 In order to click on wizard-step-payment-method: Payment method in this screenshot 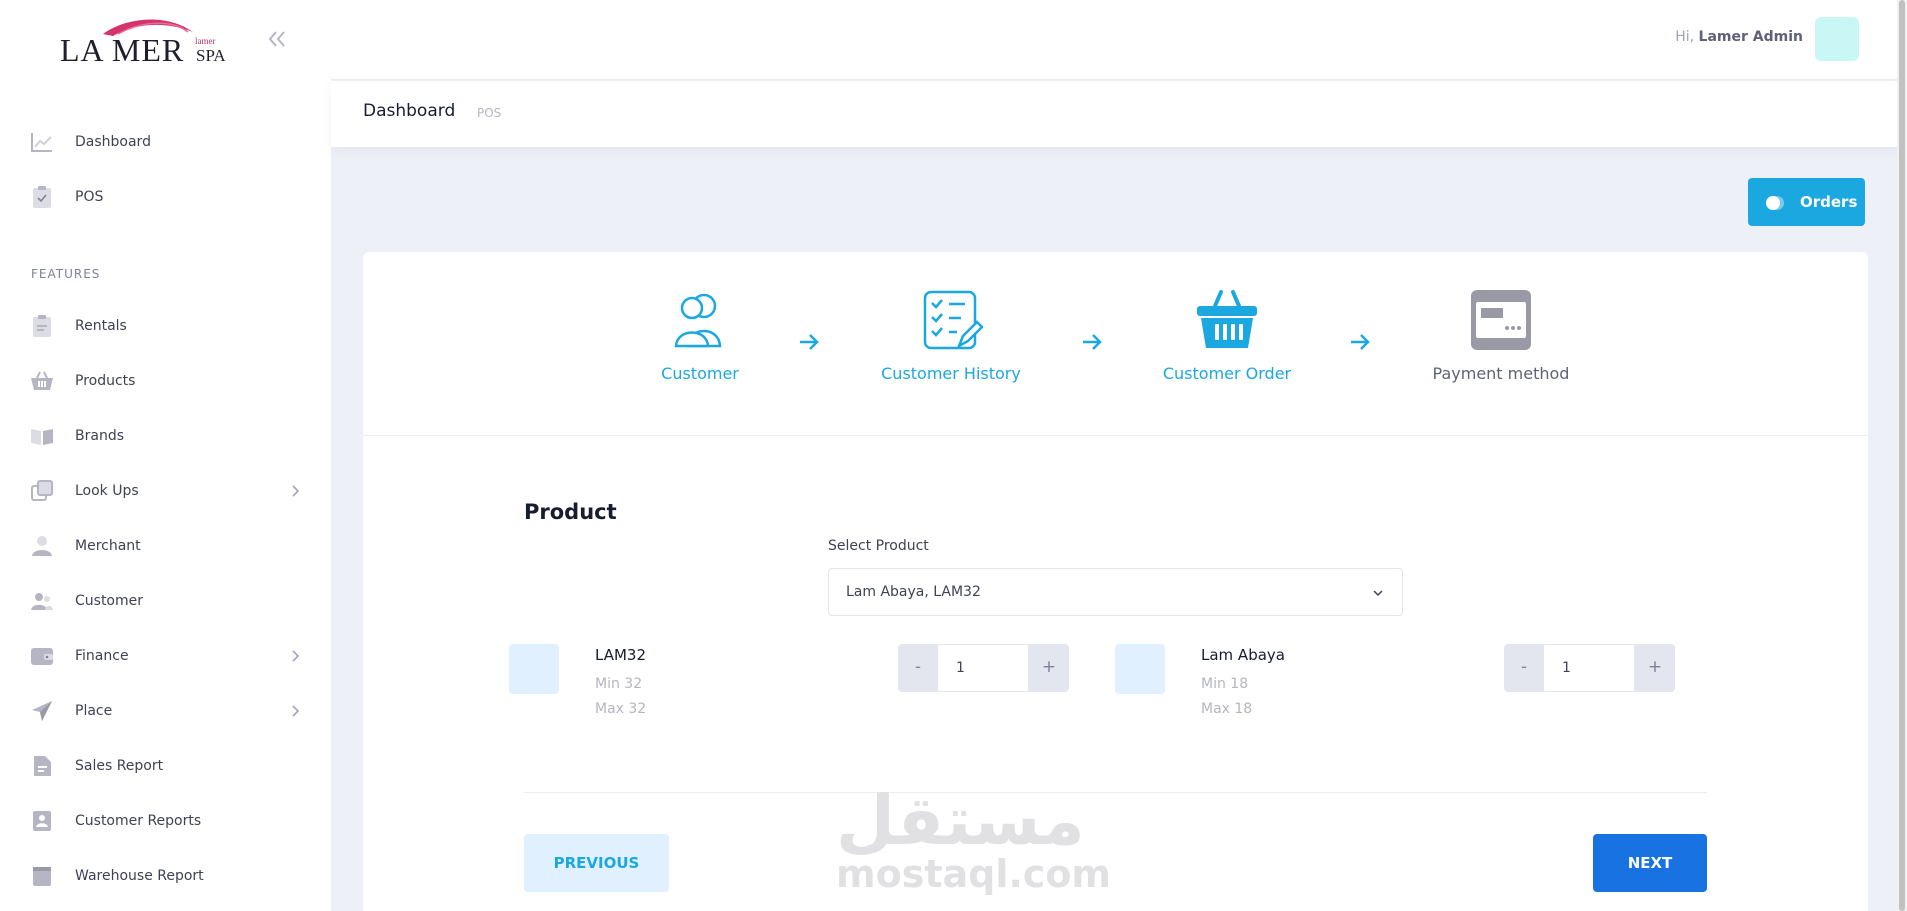, I will do `click(1501, 343)`.